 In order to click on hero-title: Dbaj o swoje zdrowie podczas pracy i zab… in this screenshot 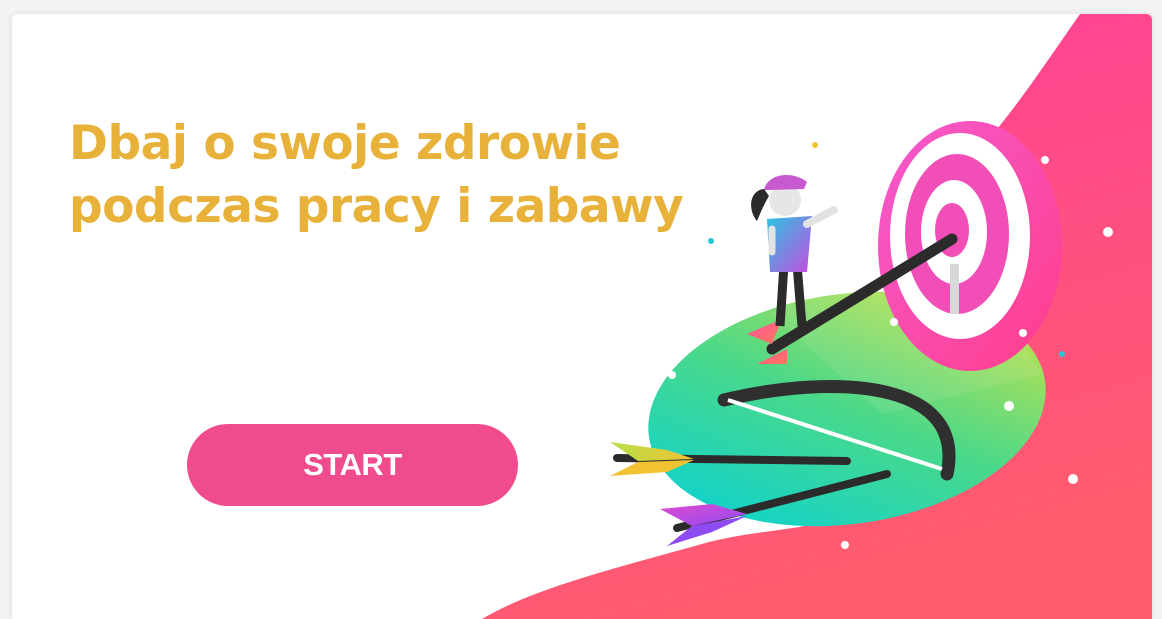, I will do `click(376, 175)`.